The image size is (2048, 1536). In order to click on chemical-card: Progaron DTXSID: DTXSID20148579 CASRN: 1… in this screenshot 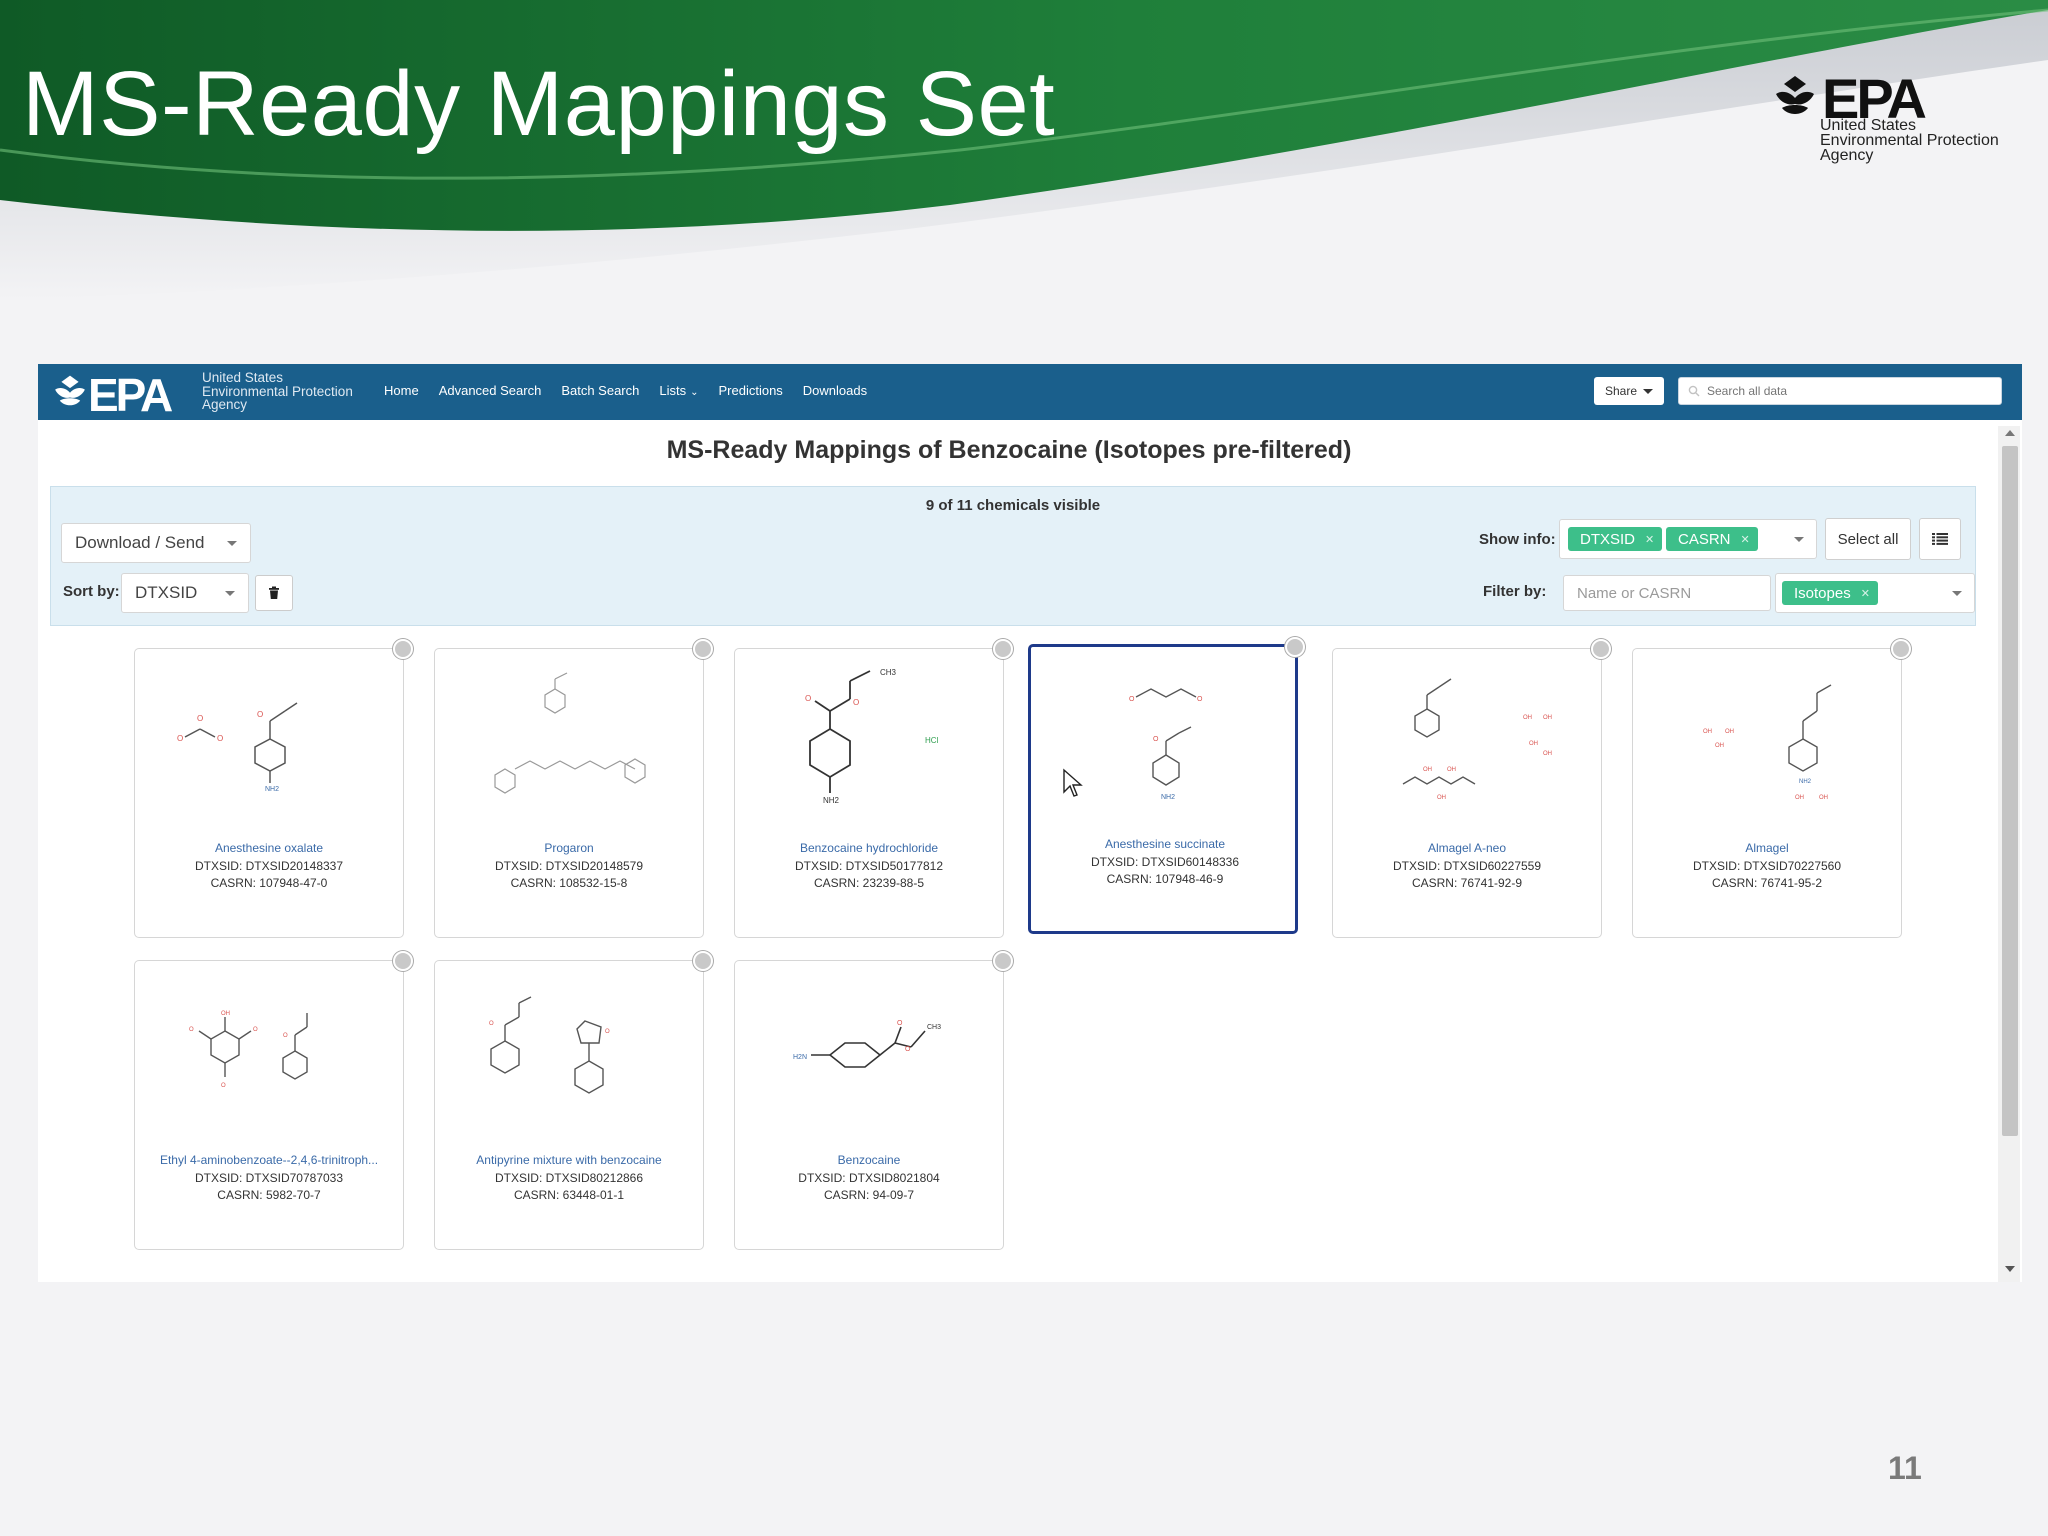, I will do `click(573, 788)`.